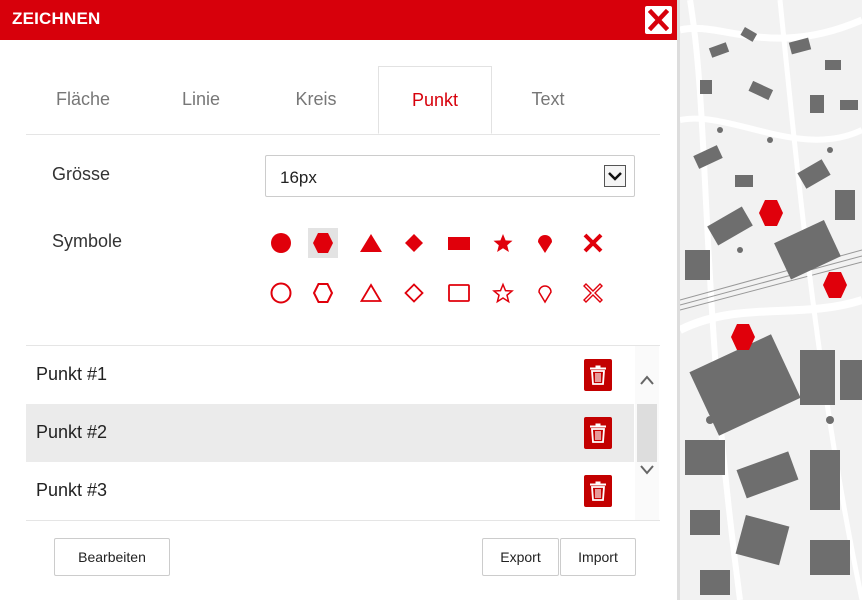 This screenshot has height=600, width=862. What do you see at coordinates (72, 490) in the screenshot?
I see `point-label: Punkt #3` at bounding box center [72, 490].